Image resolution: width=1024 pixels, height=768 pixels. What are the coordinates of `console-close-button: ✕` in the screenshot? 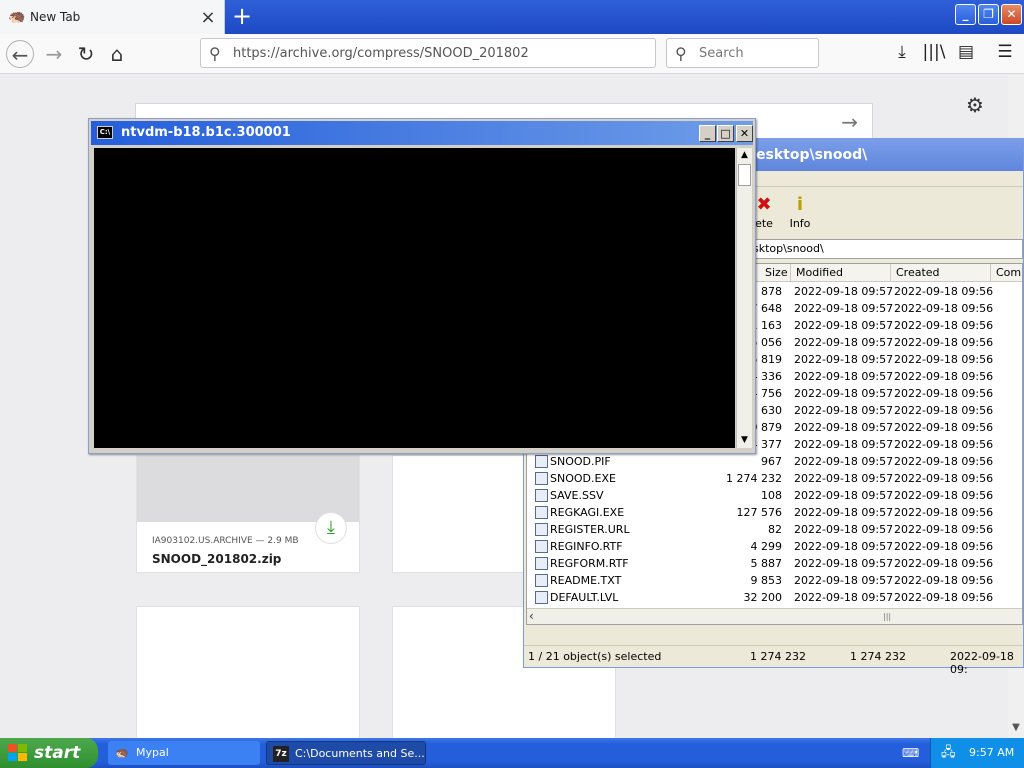 It's located at (744, 133).